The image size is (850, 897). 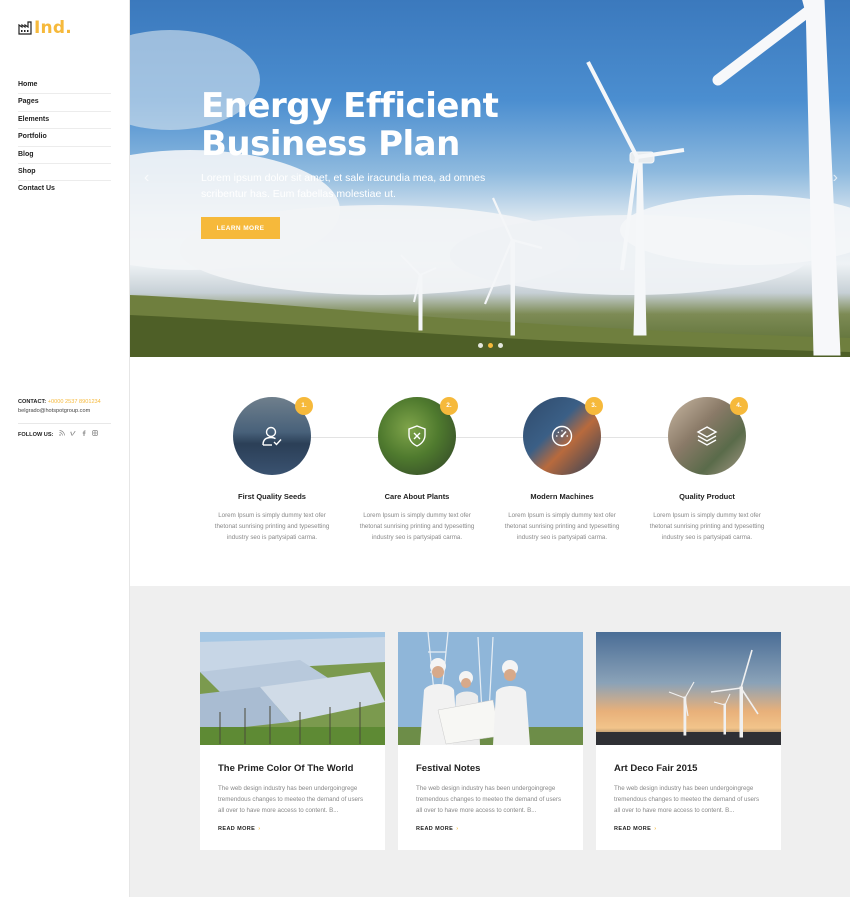 I want to click on learn-more-button: LEARN MORE, so click(x=240, y=228).